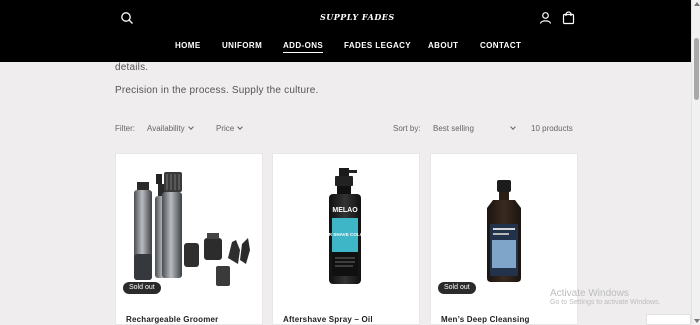 The height and width of the screenshot is (325, 700). I want to click on product-title: Aftershave Spray – Oil, so click(328, 319).